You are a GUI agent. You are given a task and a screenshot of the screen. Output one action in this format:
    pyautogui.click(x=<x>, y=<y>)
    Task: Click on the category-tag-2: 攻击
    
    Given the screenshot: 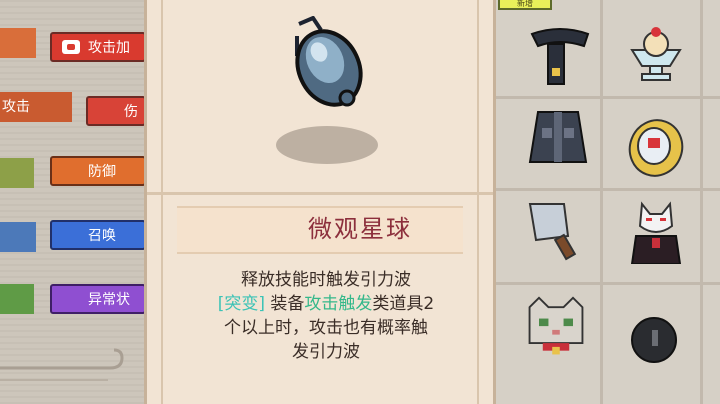 What is the action you would take?
    pyautogui.click(x=36, y=107)
    